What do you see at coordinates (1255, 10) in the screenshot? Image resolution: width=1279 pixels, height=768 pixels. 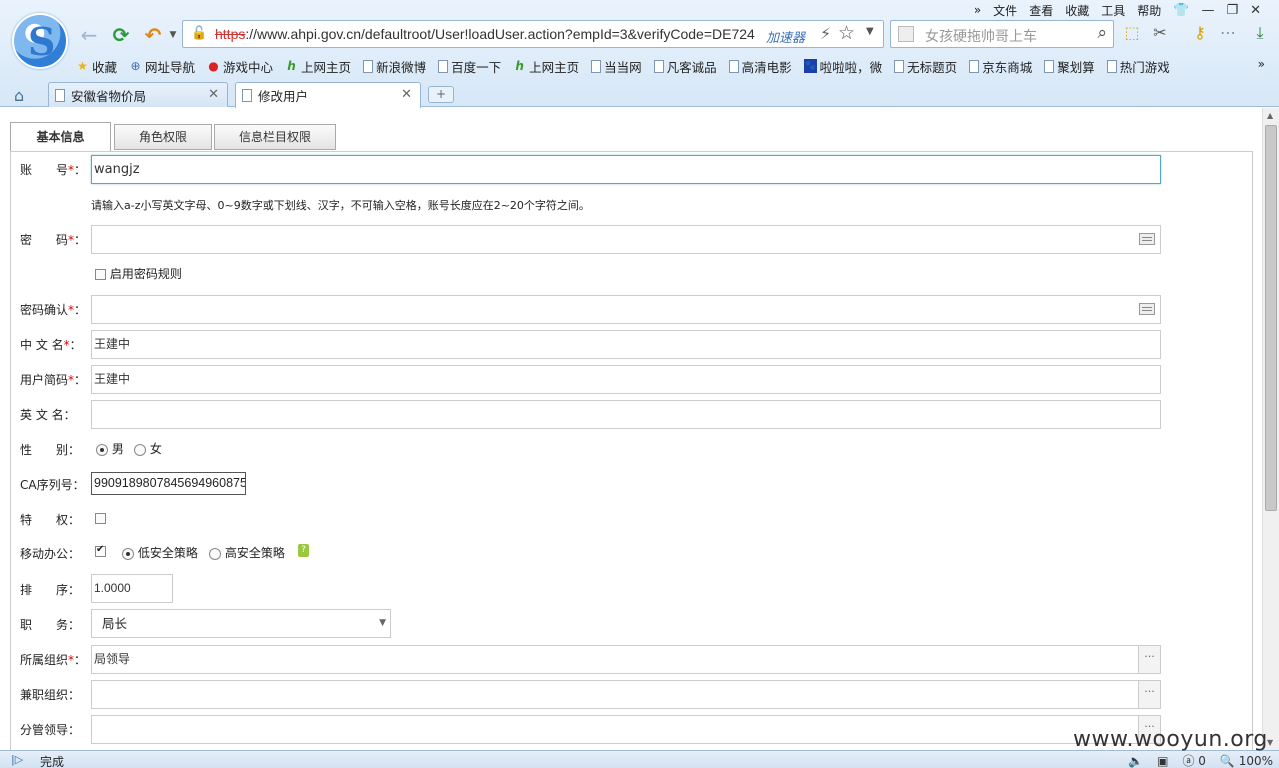 I see `close-window-icon: ✕` at bounding box center [1255, 10].